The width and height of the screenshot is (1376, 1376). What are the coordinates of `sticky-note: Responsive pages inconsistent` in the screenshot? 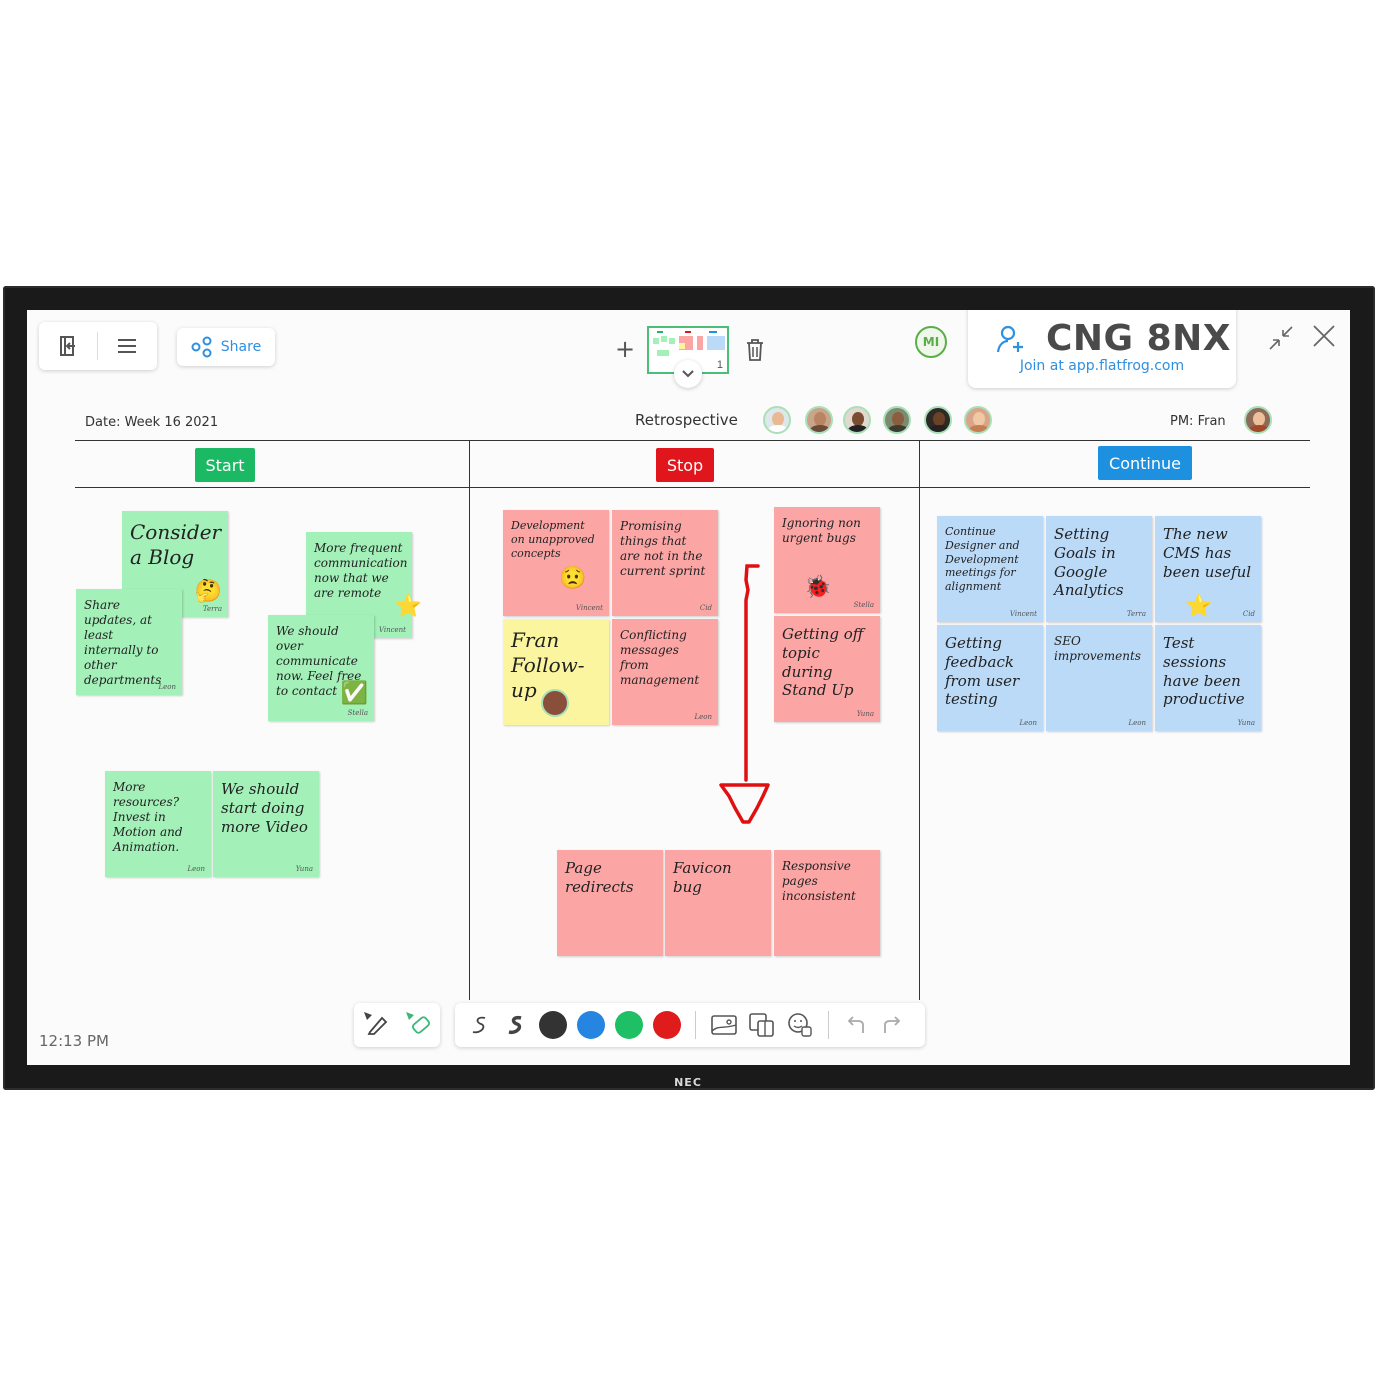 It's located at (827, 903).